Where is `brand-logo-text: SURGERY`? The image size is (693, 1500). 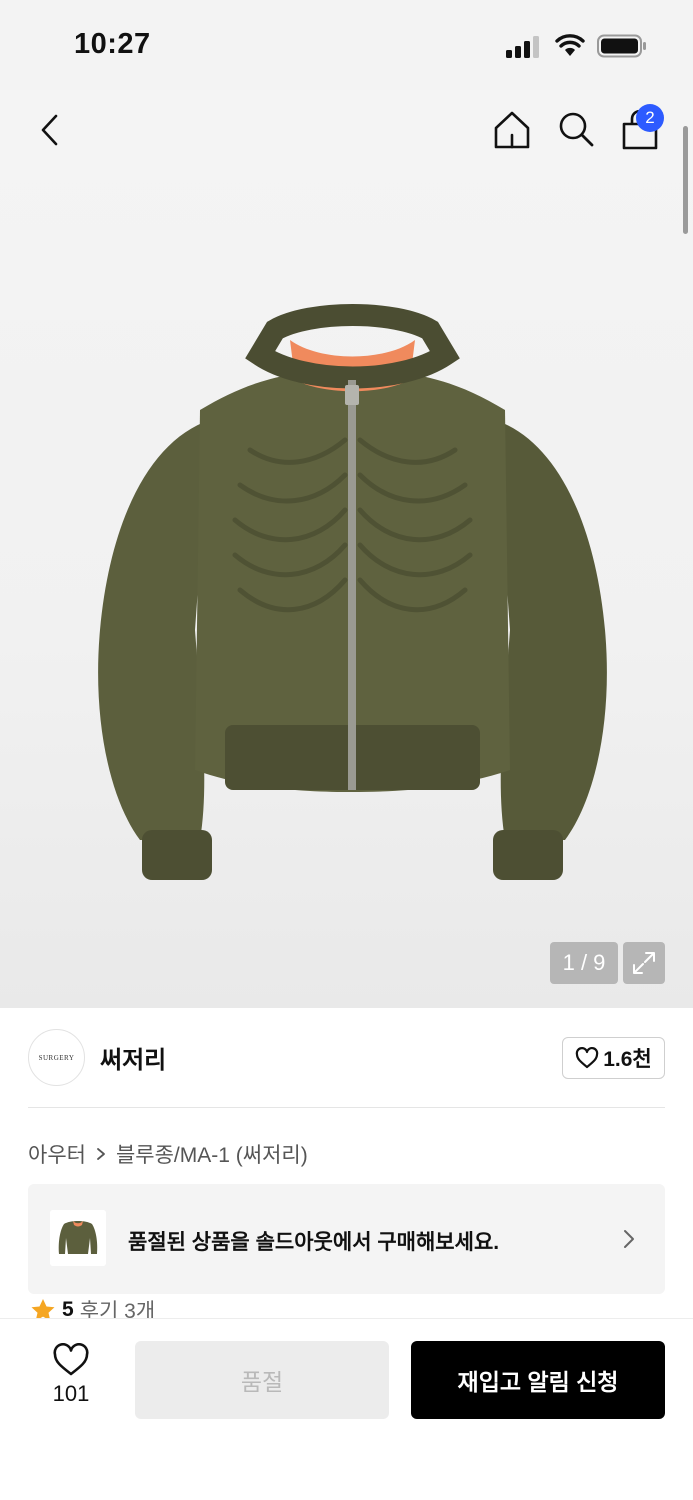
brand-logo-text: SURGERY is located at coordinates (56, 1057).